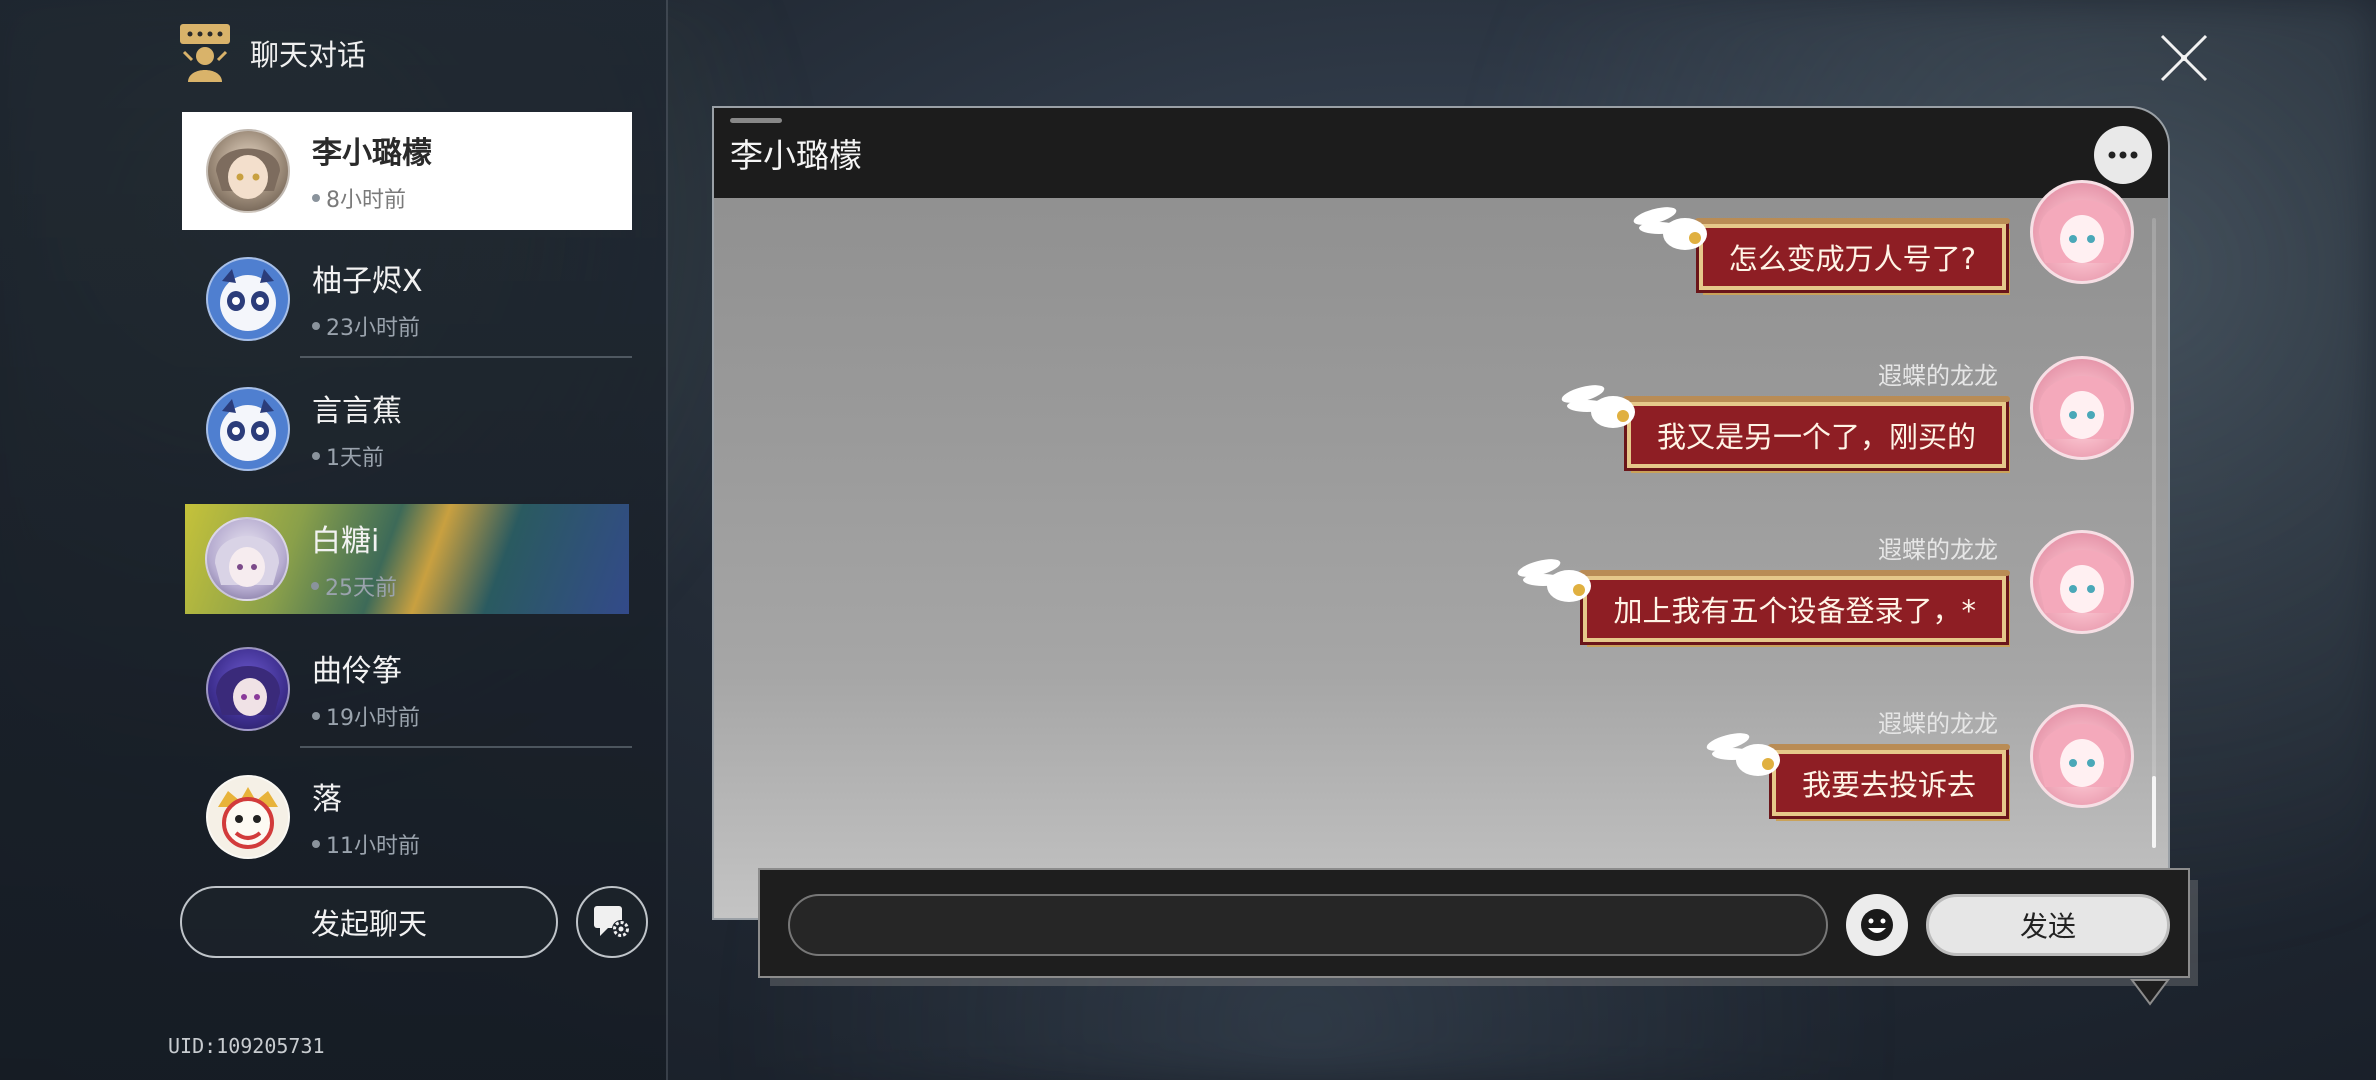 This screenshot has width=2376, height=1080. What do you see at coordinates (327, 799) in the screenshot?
I see `contact-name: 落` at bounding box center [327, 799].